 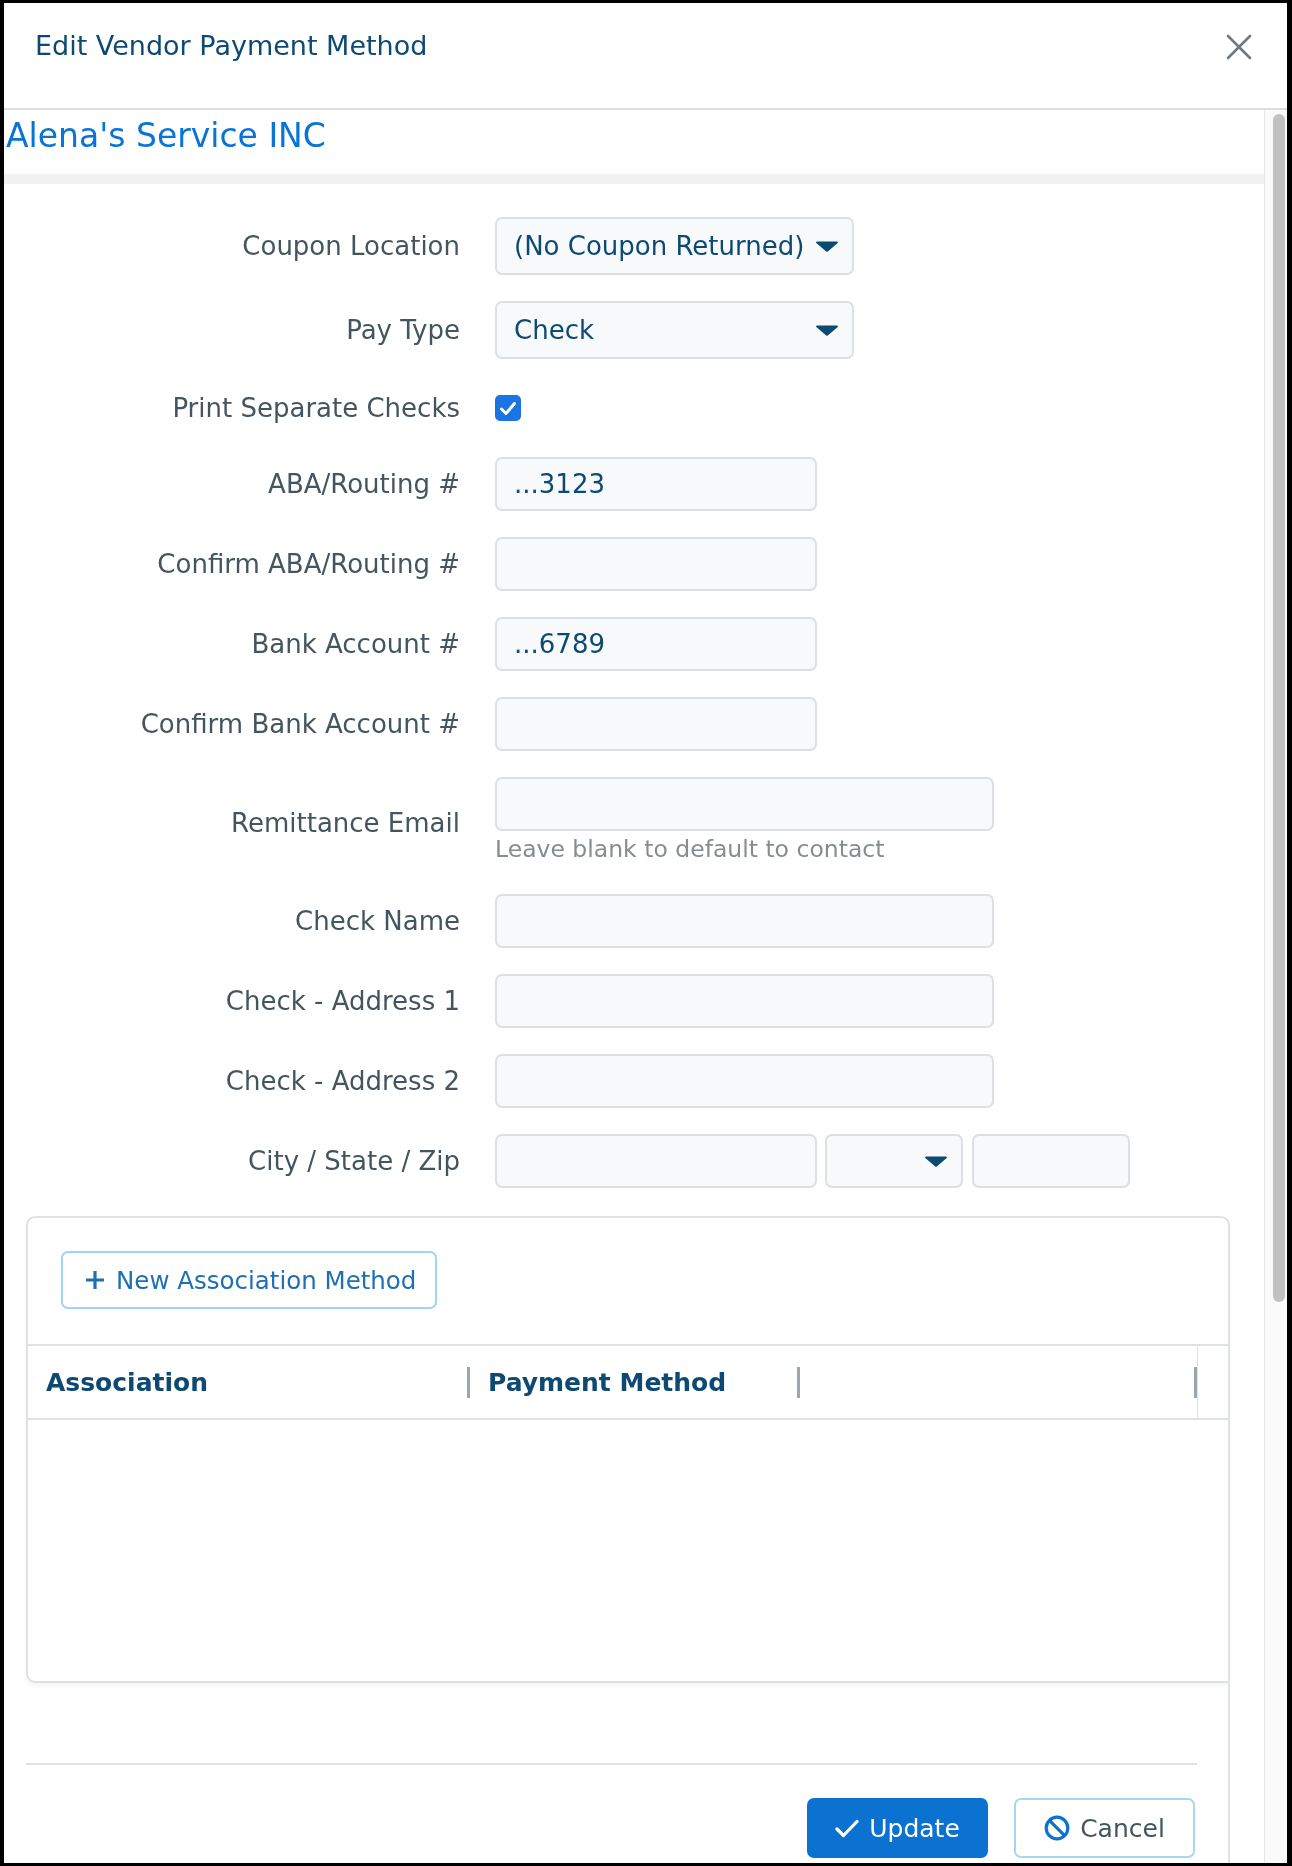 I want to click on field-label: Check Name, so click(x=377, y=921).